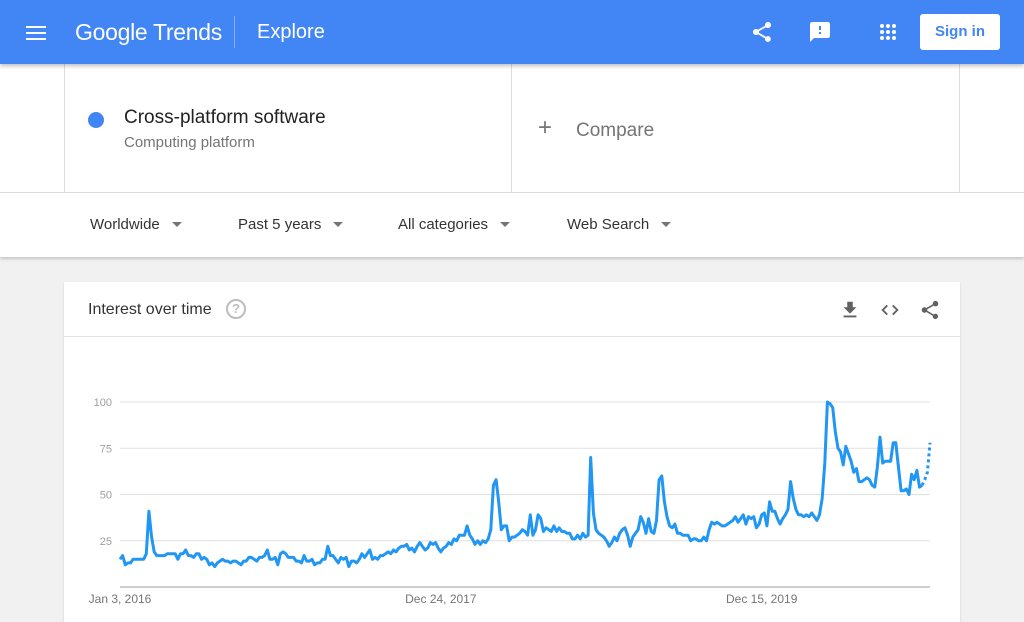 Image resolution: width=1024 pixels, height=622 pixels. Describe the element at coordinates (762, 599) in the screenshot. I see `x-tick-label: Dec 15, 2019` at that location.